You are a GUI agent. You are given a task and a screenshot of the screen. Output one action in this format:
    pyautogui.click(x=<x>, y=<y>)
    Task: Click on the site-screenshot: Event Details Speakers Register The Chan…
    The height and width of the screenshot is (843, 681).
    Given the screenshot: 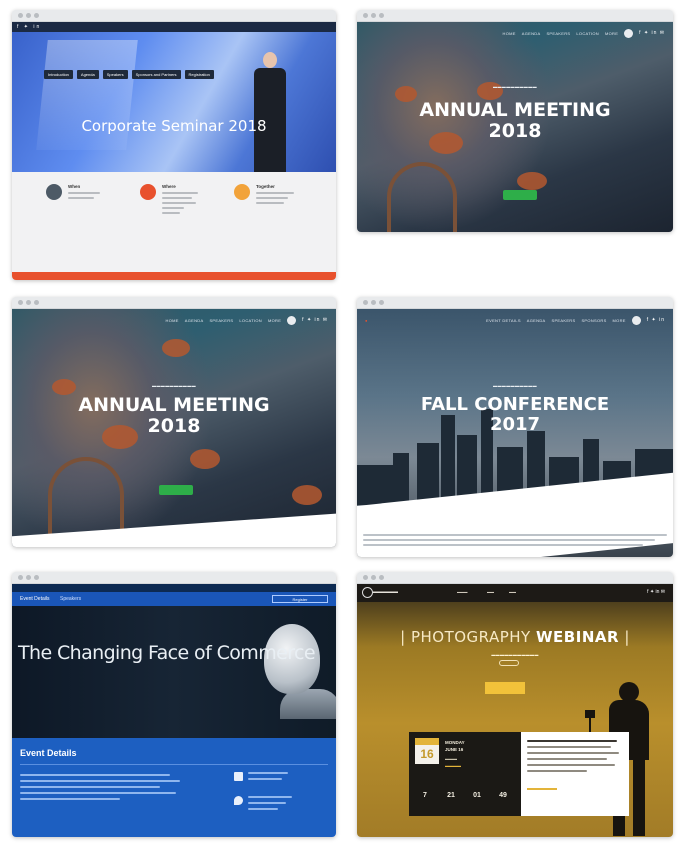 What is the action you would take?
    pyautogui.click(x=174, y=710)
    